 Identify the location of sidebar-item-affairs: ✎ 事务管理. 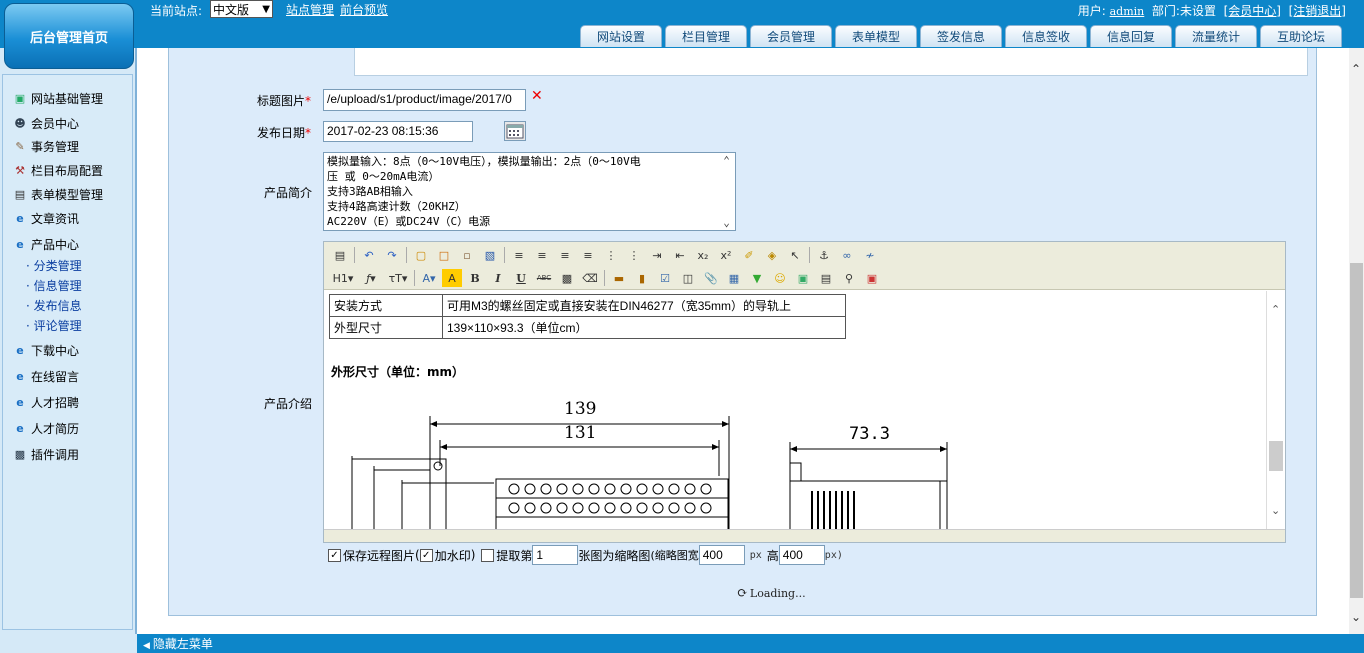
(45, 146).